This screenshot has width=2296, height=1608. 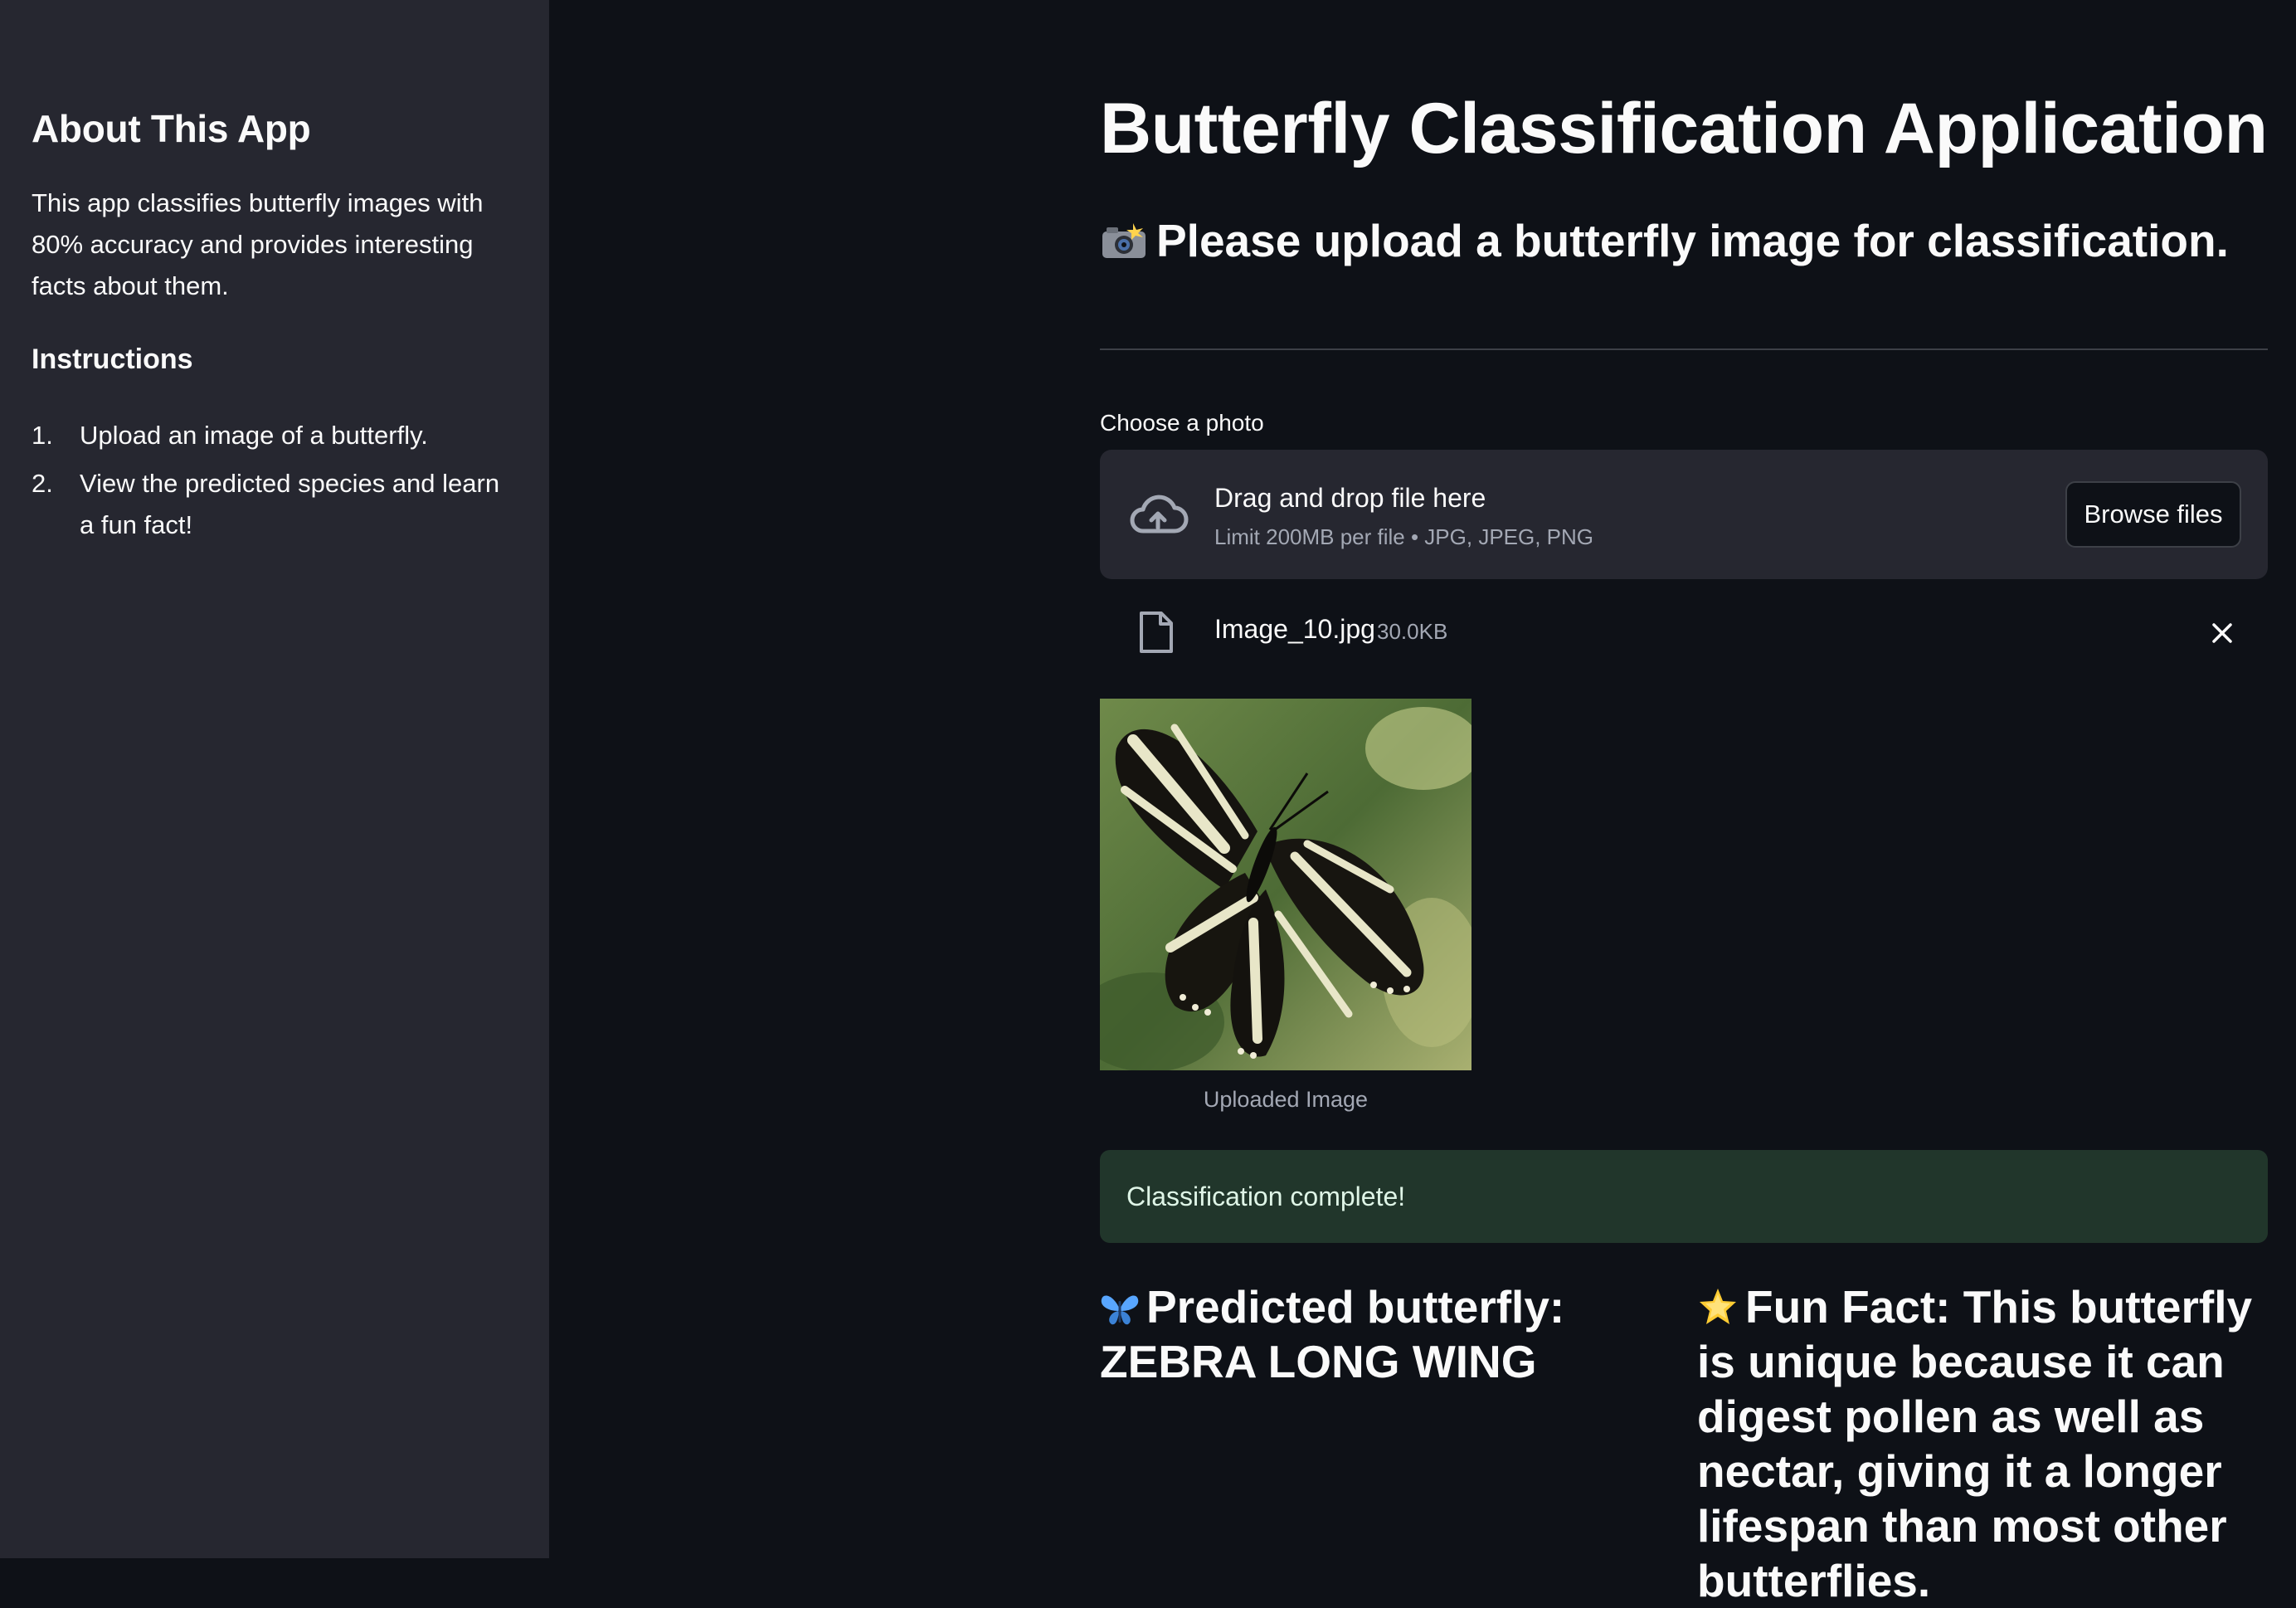 I want to click on cloud-upload-icon, so click(x=1159, y=515).